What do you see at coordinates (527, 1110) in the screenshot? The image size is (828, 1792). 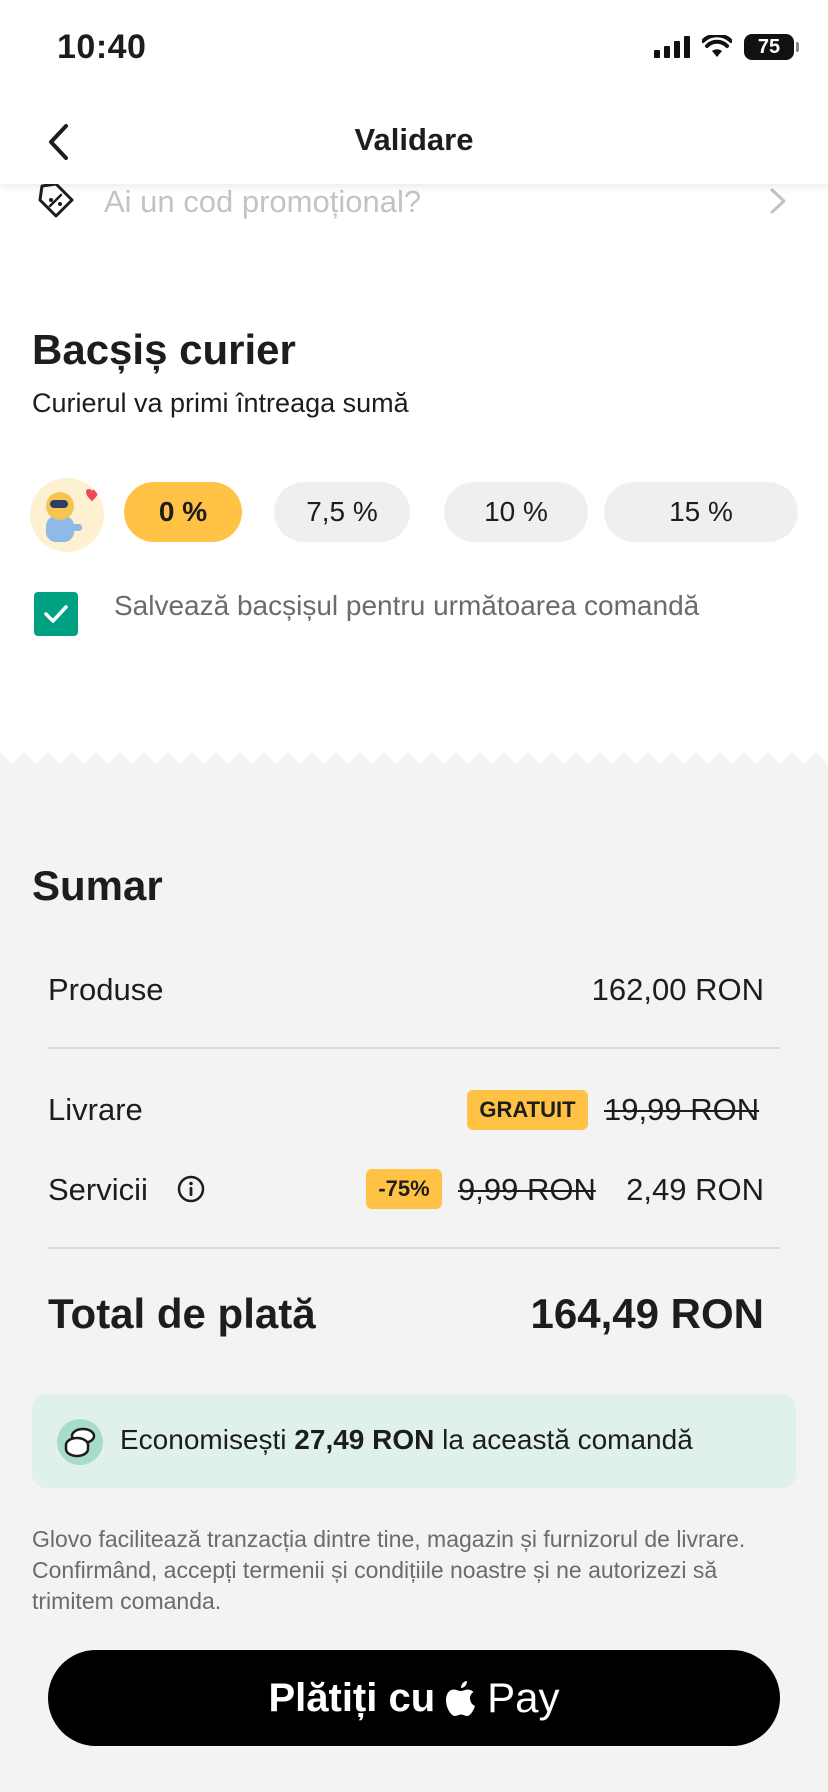 I see `free-delivery-badge: GRATUIT` at bounding box center [527, 1110].